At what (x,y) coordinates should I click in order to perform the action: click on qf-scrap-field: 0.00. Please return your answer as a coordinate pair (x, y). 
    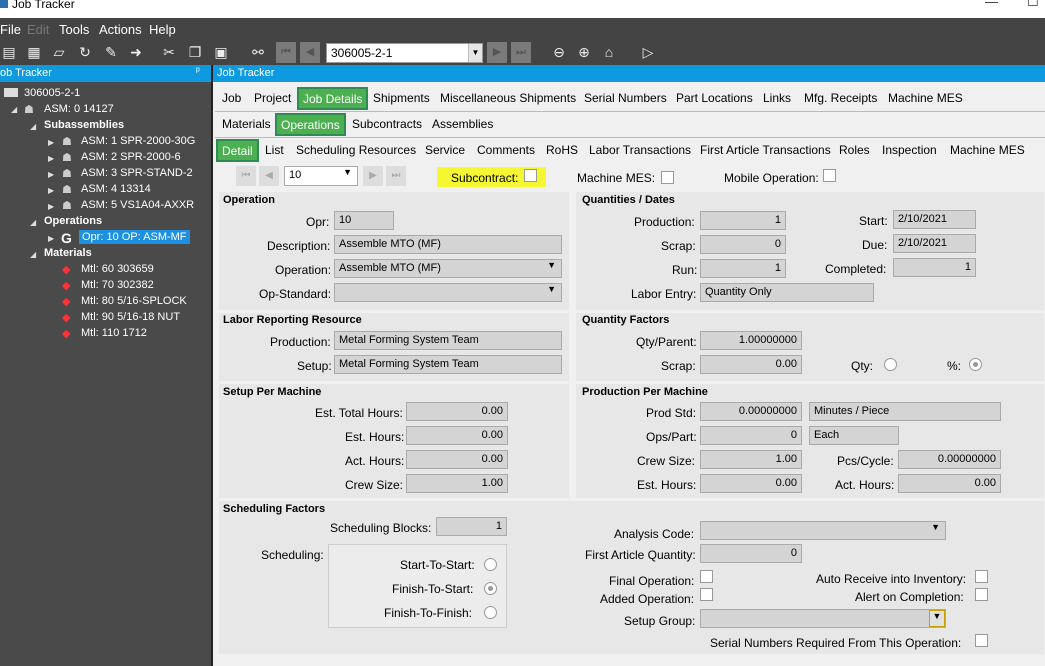
    Looking at the image, I should click on (751, 364).